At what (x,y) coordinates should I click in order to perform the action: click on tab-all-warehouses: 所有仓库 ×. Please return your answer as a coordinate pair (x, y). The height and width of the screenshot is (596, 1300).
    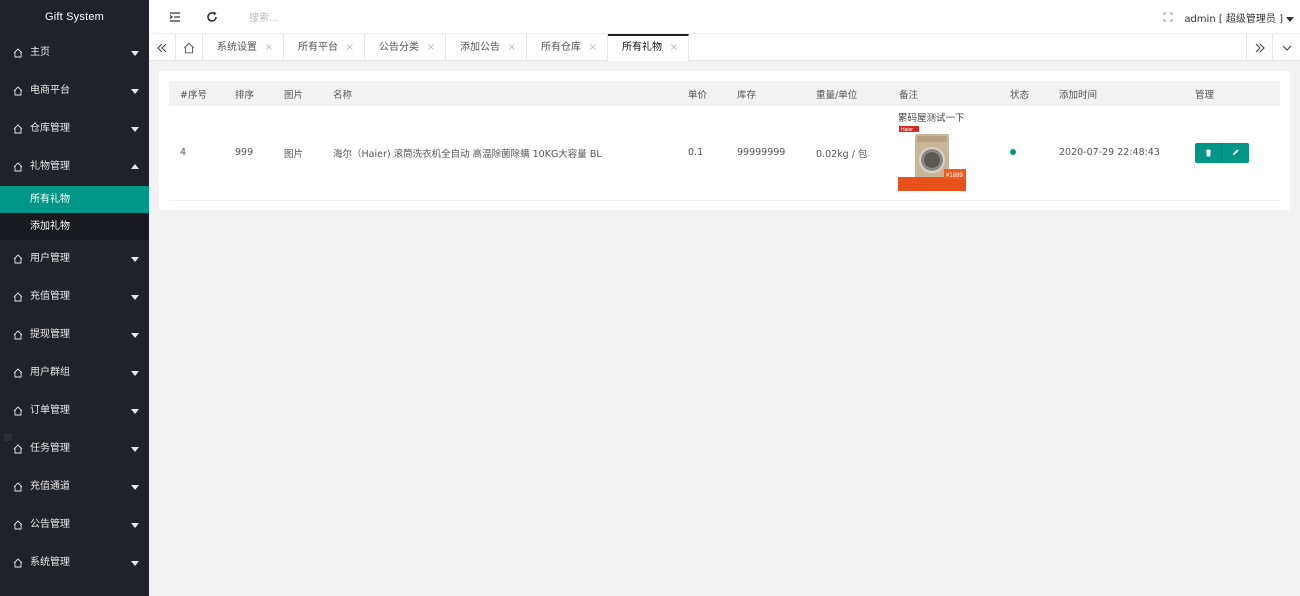
    Looking at the image, I should click on (567, 47).